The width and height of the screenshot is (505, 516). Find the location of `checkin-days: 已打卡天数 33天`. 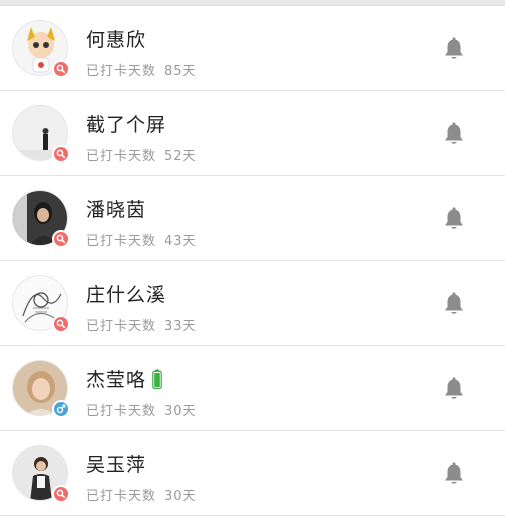

checkin-days: 已打卡天数 33天 is located at coordinates (141, 324).